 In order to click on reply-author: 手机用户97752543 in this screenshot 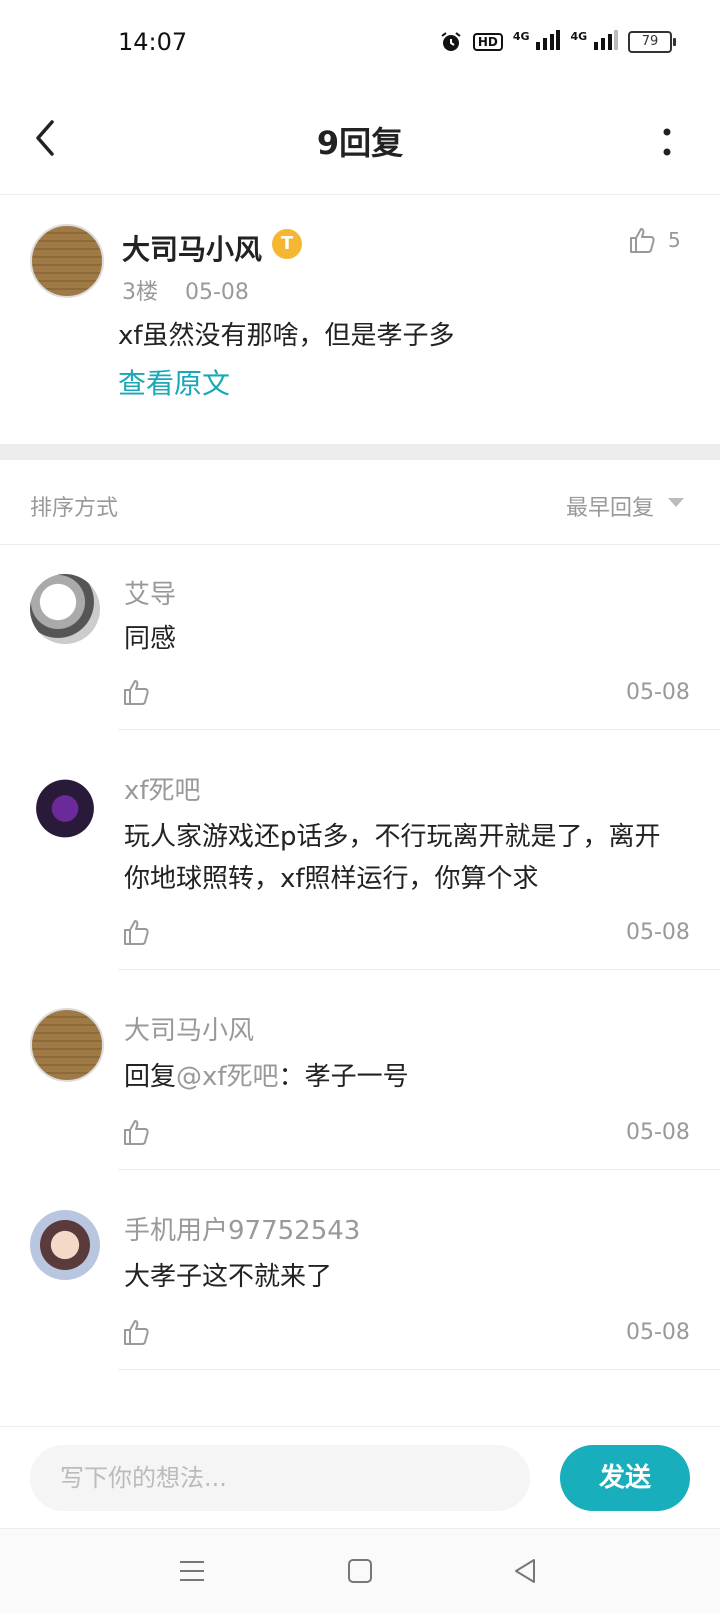, I will do `click(242, 1228)`.